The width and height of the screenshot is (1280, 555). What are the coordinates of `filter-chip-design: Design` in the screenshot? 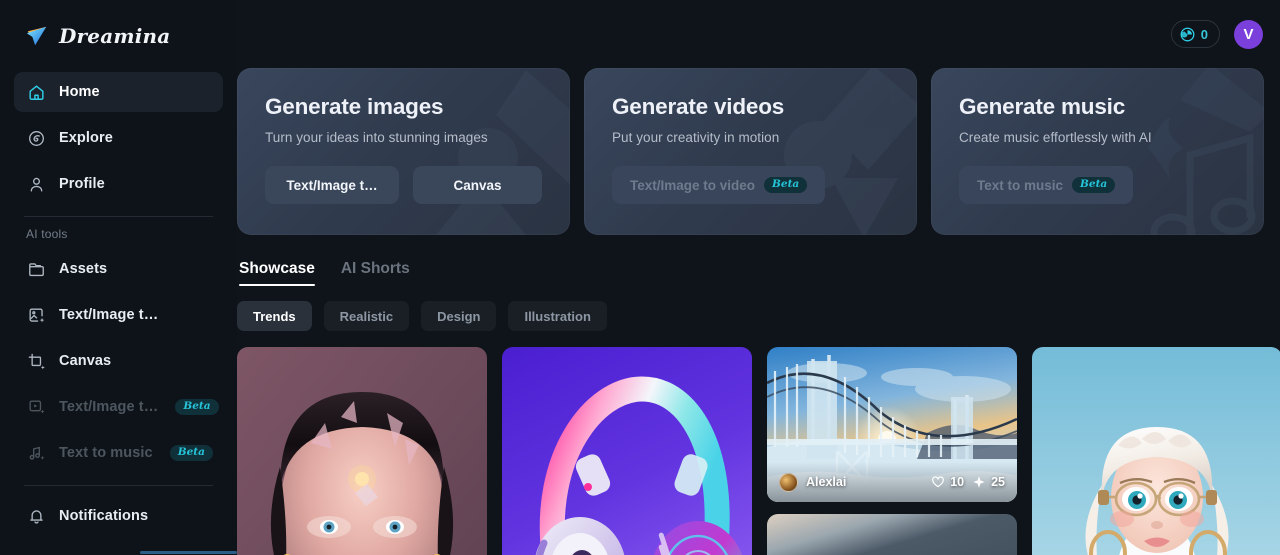 It's located at (459, 316).